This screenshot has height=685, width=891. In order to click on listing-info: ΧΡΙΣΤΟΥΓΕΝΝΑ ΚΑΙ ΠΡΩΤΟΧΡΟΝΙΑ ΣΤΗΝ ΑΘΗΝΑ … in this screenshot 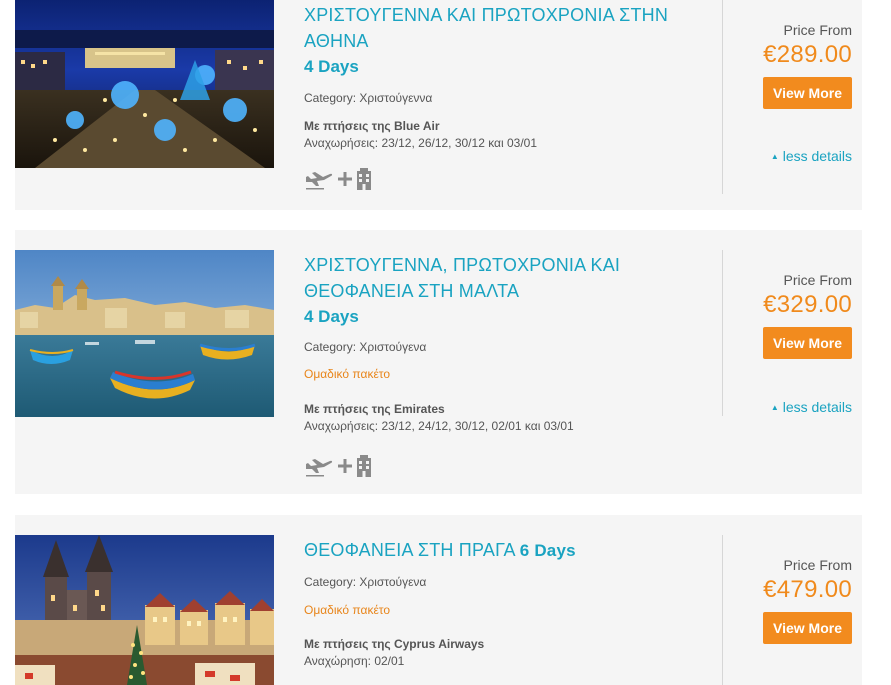, I will do `click(499, 98)`.